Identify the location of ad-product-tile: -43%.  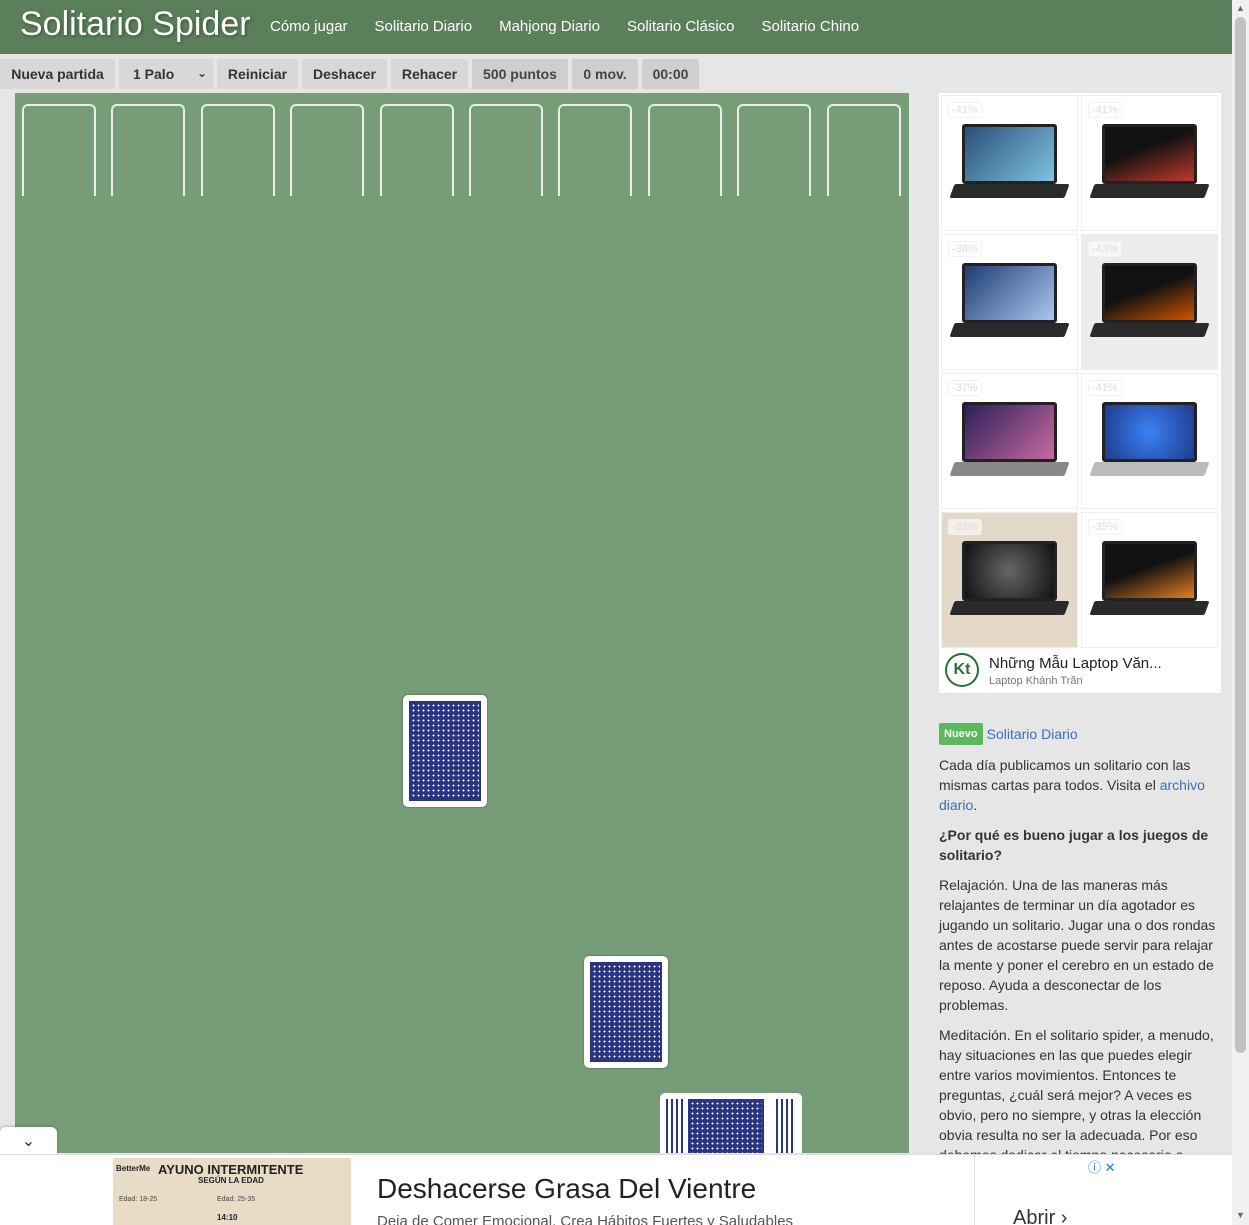
(1149, 302).